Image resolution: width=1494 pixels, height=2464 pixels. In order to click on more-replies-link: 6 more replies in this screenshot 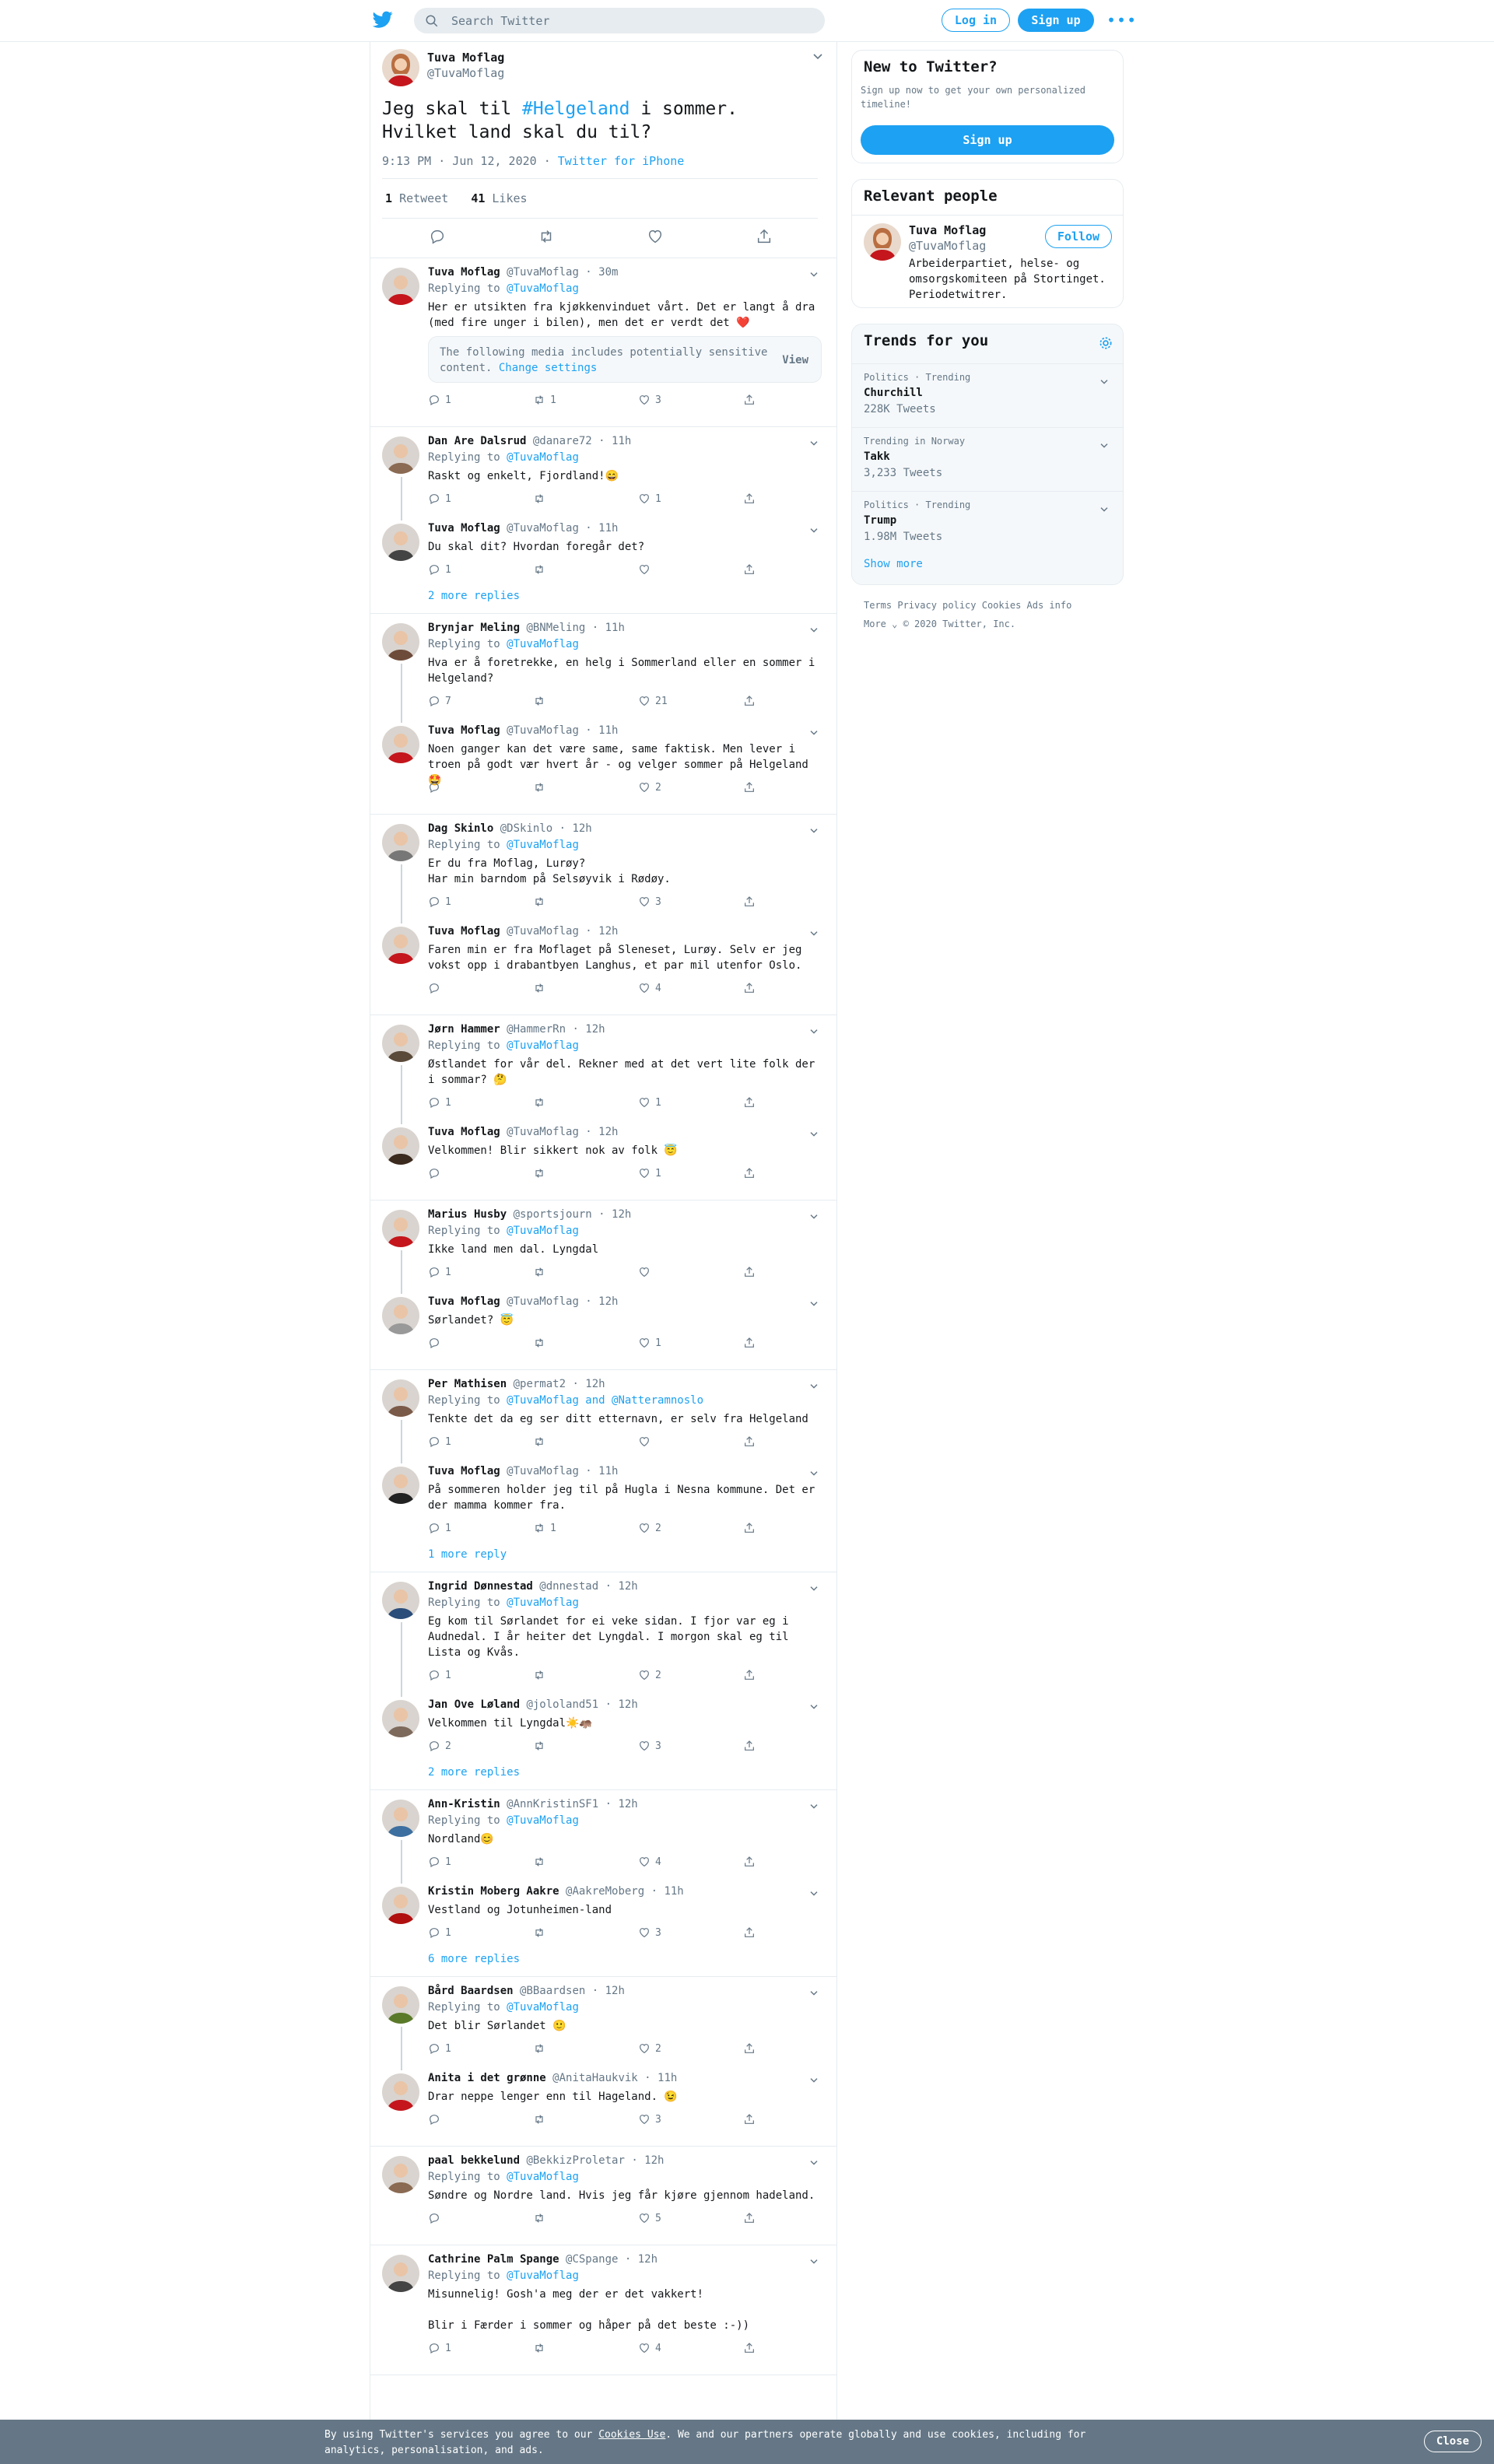, I will do `click(474, 1959)`.